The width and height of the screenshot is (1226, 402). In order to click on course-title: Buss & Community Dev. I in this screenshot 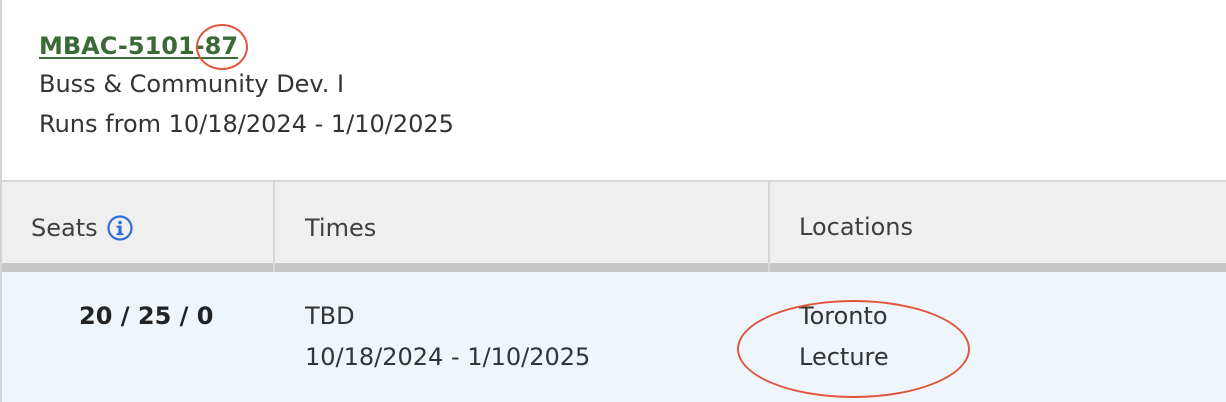, I will do `click(192, 84)`.